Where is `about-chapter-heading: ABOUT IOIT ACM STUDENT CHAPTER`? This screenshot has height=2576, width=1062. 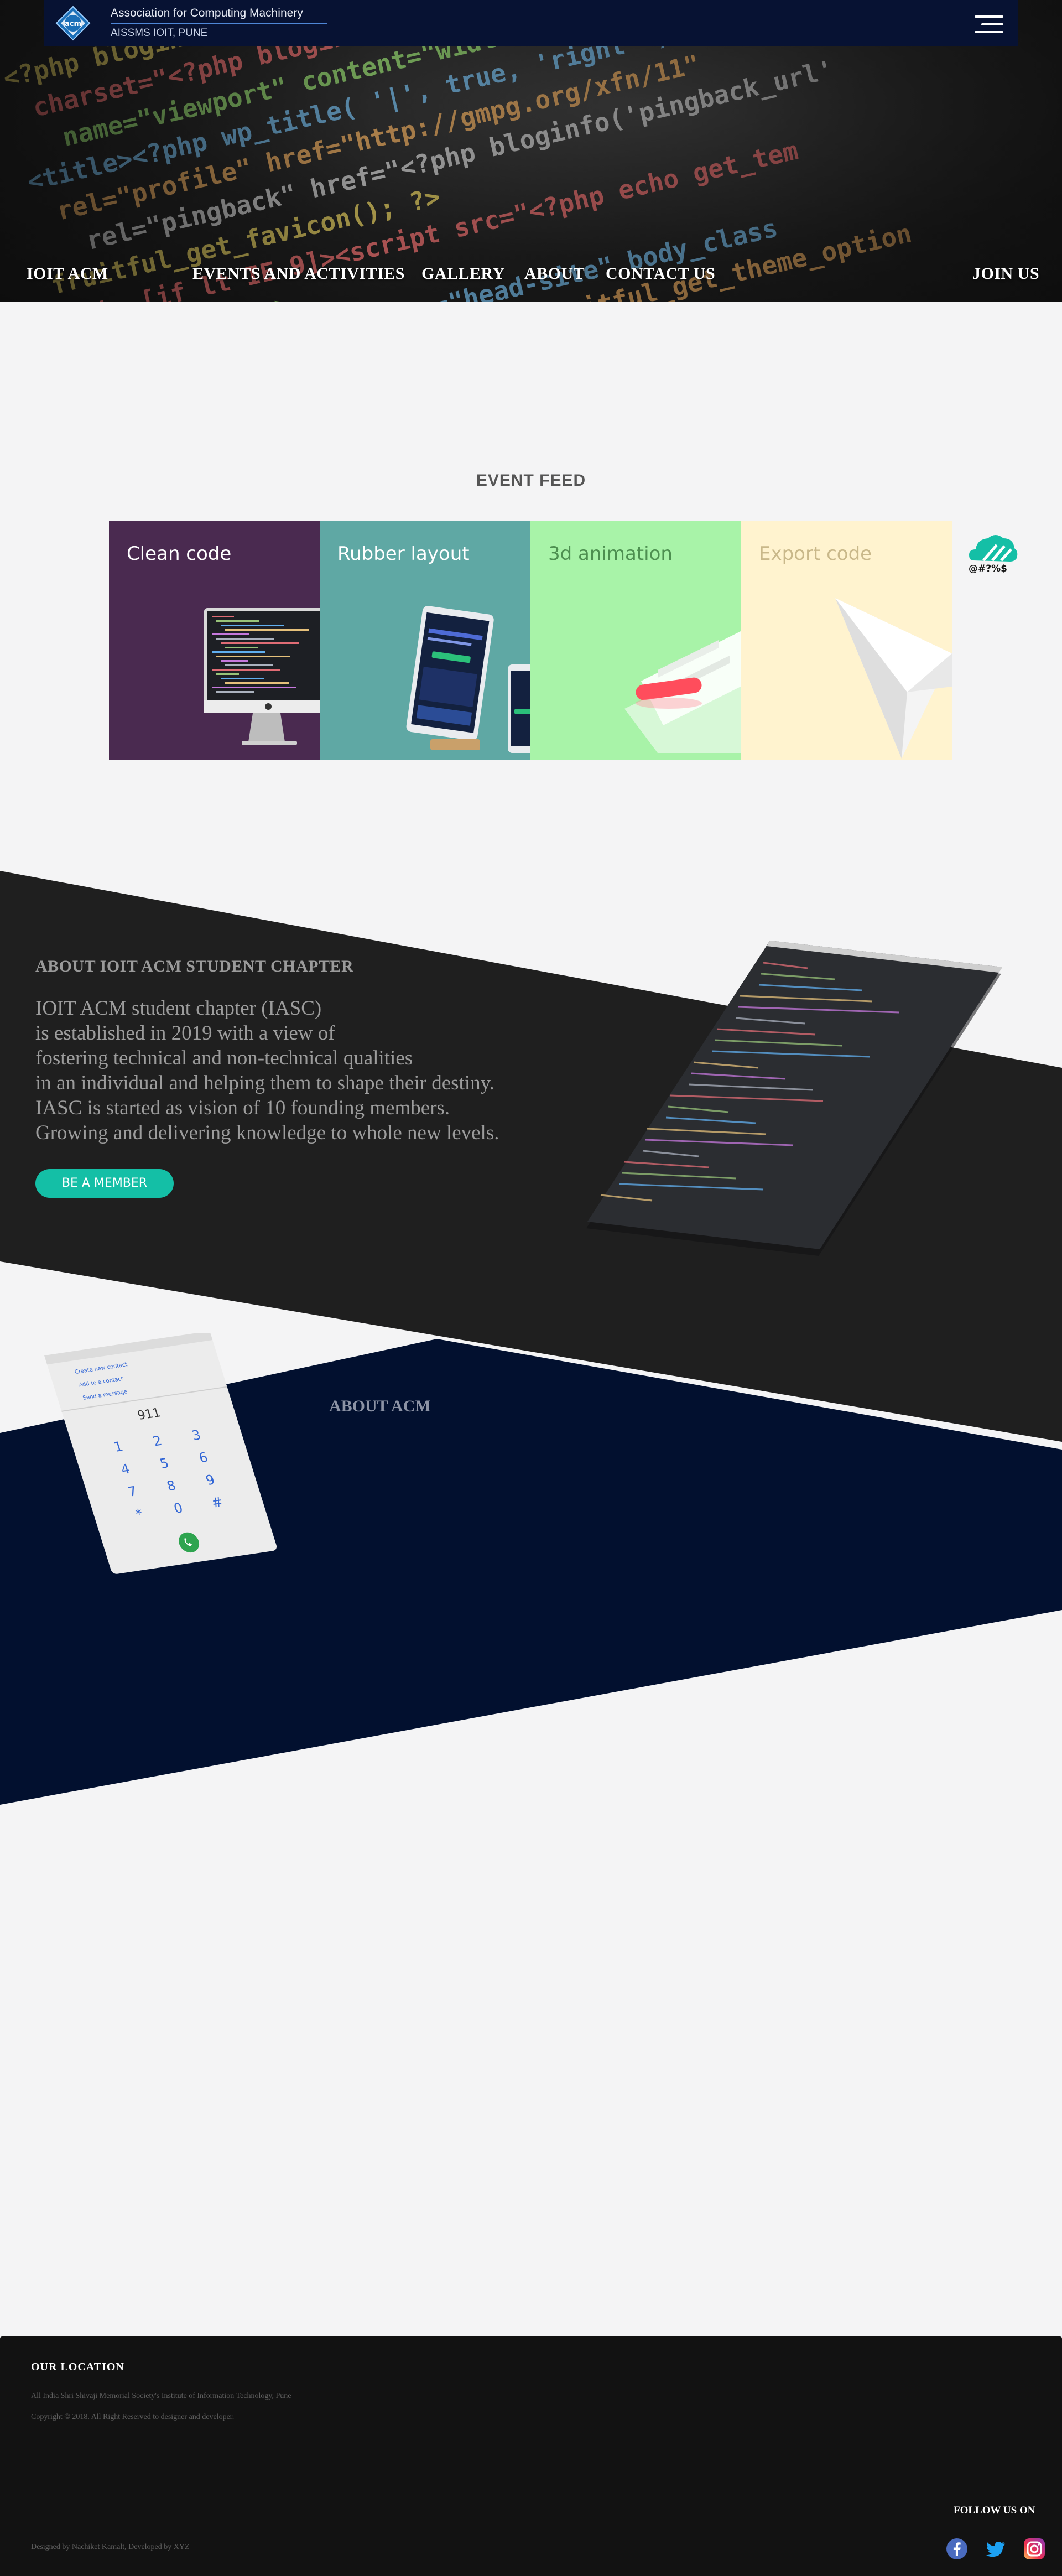 about-chapter-heading: ABOUT IOIT ACM STUDENT CHAPTER is located at coordinates (194, 966).